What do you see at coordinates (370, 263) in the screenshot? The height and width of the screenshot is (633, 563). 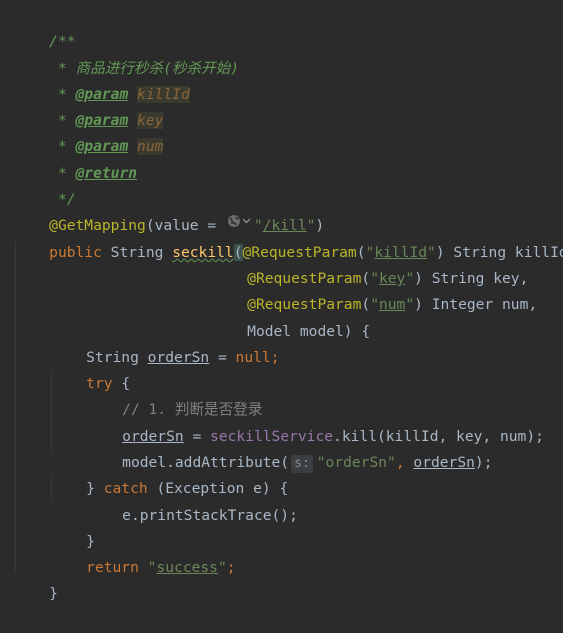 I see `code-line: @RequestParam("key") String key,` at bounding box center [370, 263].